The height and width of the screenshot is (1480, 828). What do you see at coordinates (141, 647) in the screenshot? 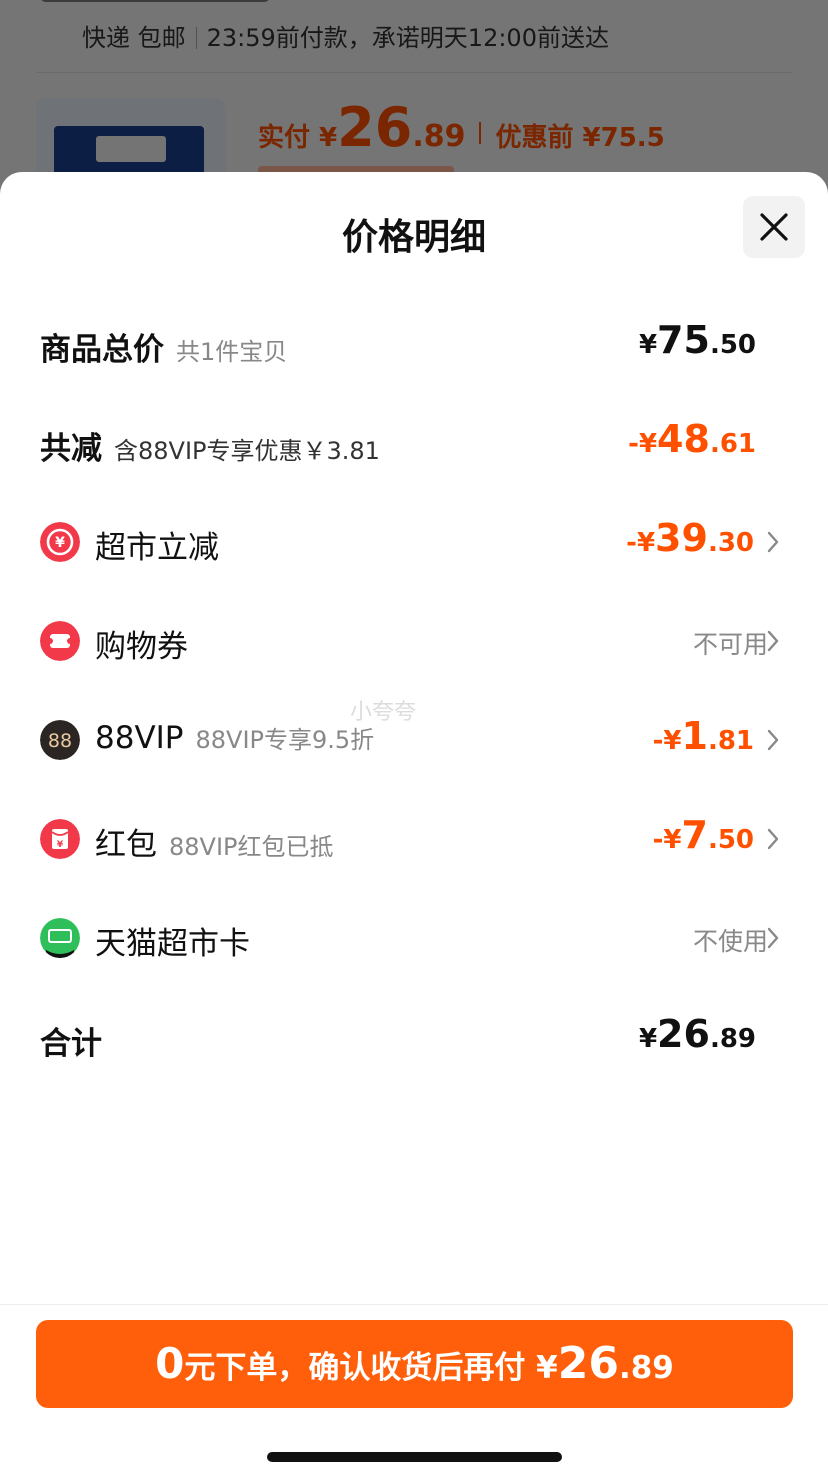
I see `row-label: 购物券` at bounding box center [141, 647].